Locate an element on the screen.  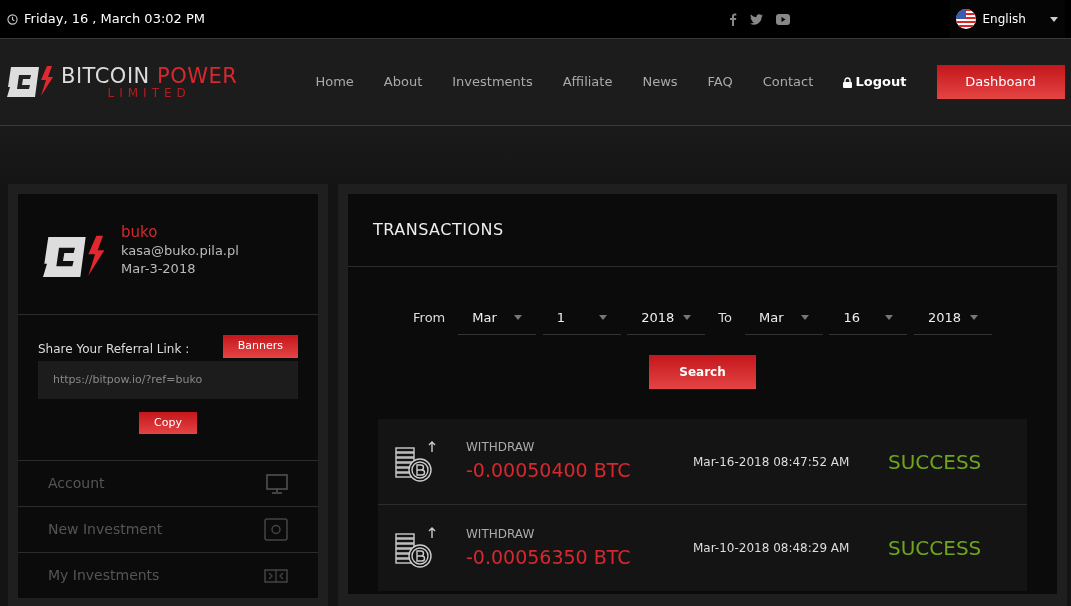
banners-button: Banners is located at coordinates (260, 346).